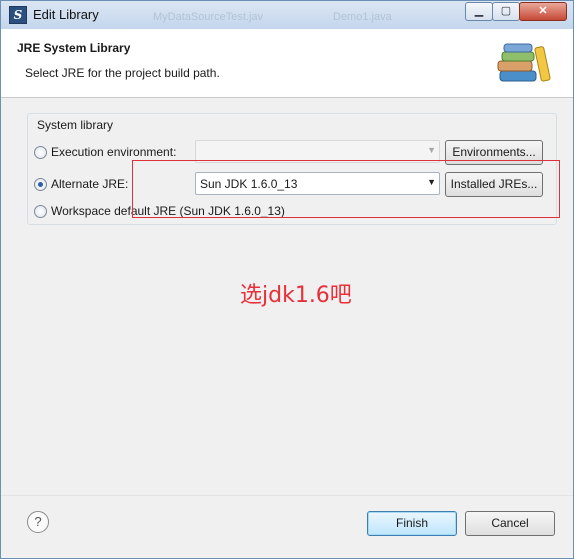 Image resolution: width=574 pixels, height=559 pixels. What do you see at coordinates (38, 522) in the screenshot?
I see `help-icon: ?` at bounding box center [38, 522].